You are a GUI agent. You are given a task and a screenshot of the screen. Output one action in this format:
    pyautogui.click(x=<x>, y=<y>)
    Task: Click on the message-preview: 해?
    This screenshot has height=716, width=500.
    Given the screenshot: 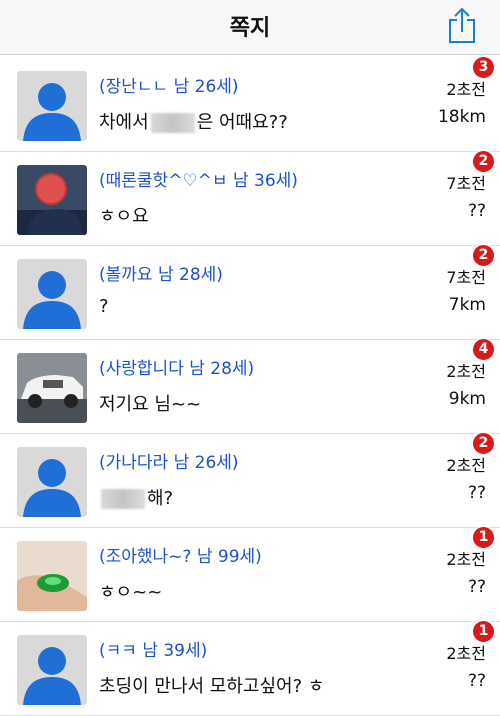 What is the action you would take?
    pyautogui.click(x=136, y=497)
    